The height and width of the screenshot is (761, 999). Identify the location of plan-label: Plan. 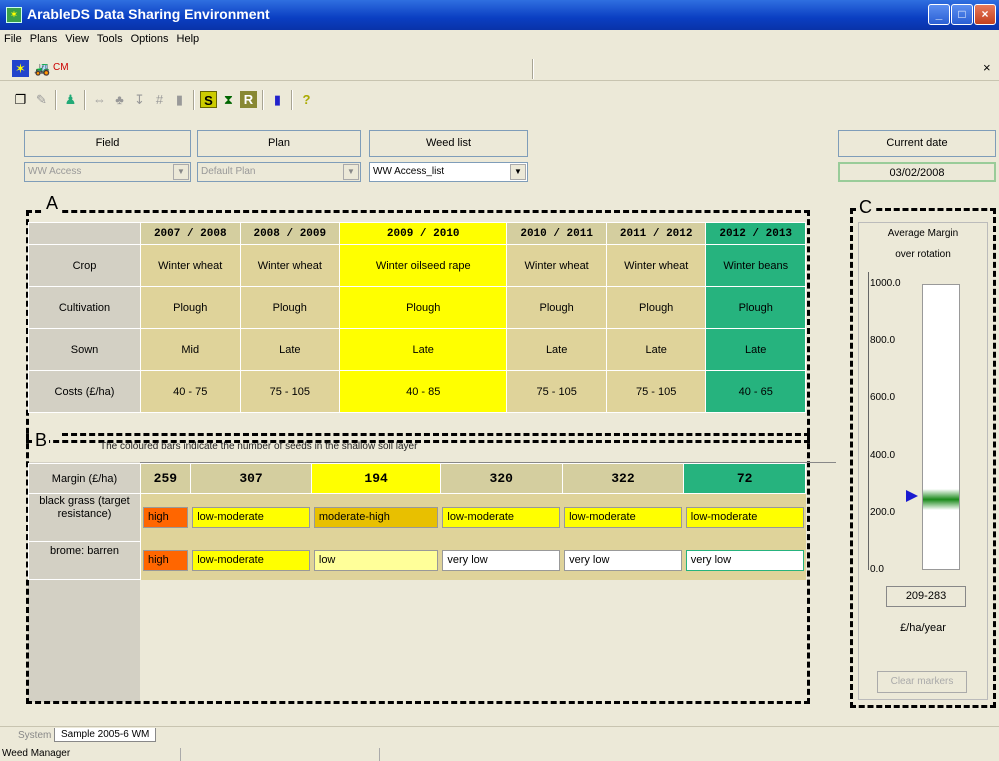
(279, 143).